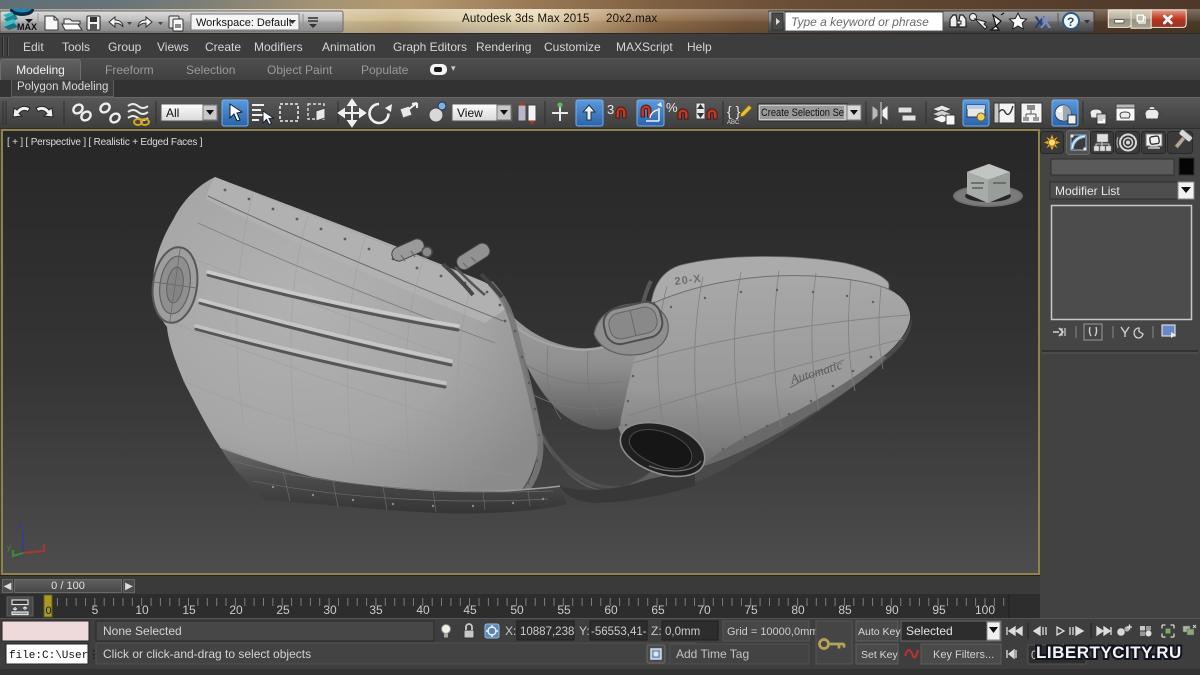 This screenshot has width=1200, height=675. Describe the element at coordinates (712, 654) in the screenshot. I see `svg-text: Add Time Tag` at that location.